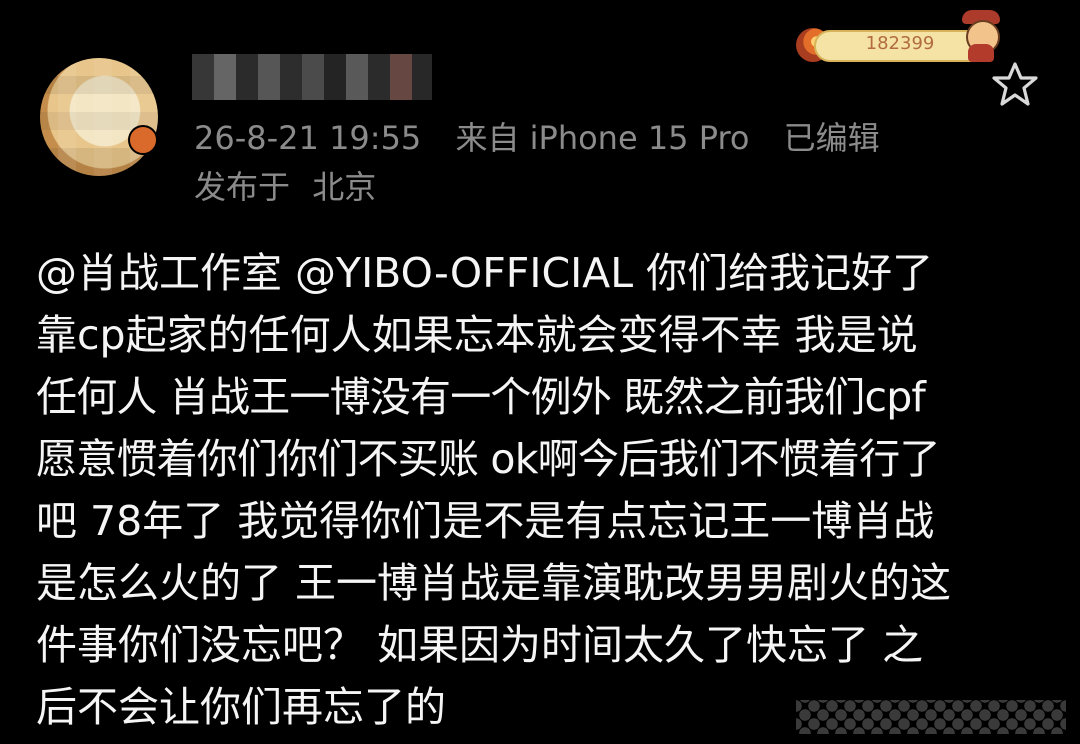 Image resolution: width=1080 pixels, height=744 pixels. What do you see at coordinates (480, 645) in the screenshot?
I see `post-line-7: 件事你们没忘吧？ 如果因为时间太久了快忘了 之` at bounding box center [480, 645].